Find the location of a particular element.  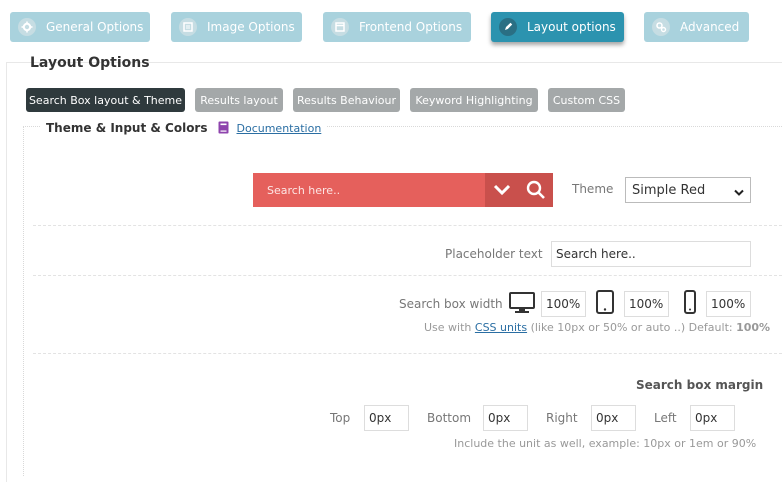

subtab-results-layout: Results layout is located at coordinates (239, 100).